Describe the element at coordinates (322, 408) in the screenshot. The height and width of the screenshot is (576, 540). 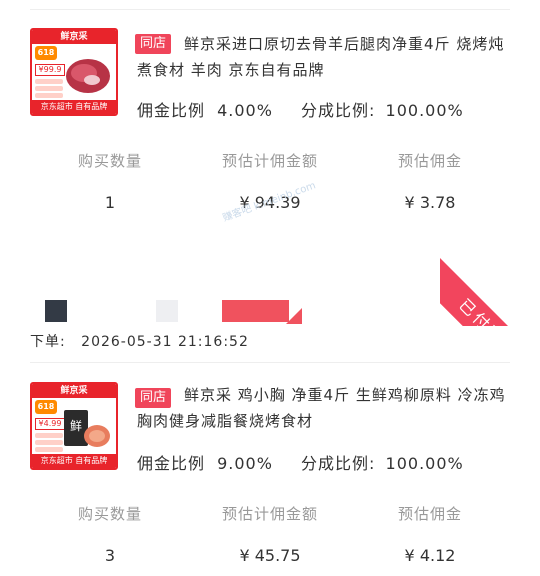
I see `product-title: 鲜京采 鸡小胸 净重4斤 生鲜鸡柳原料 冷冻鸡胸肉健身减脂餐烧烤食材` at that location.